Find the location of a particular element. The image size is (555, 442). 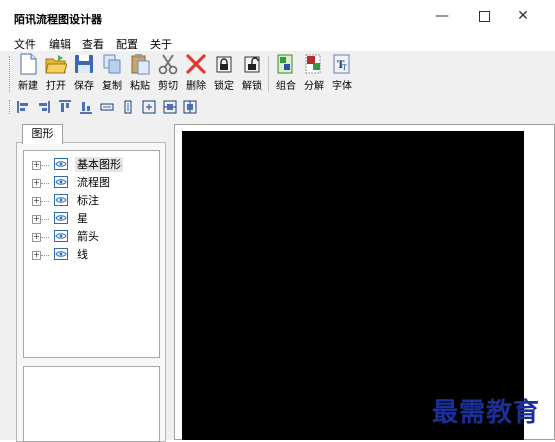

save-disk-icon is located at coordinates (84, 64).